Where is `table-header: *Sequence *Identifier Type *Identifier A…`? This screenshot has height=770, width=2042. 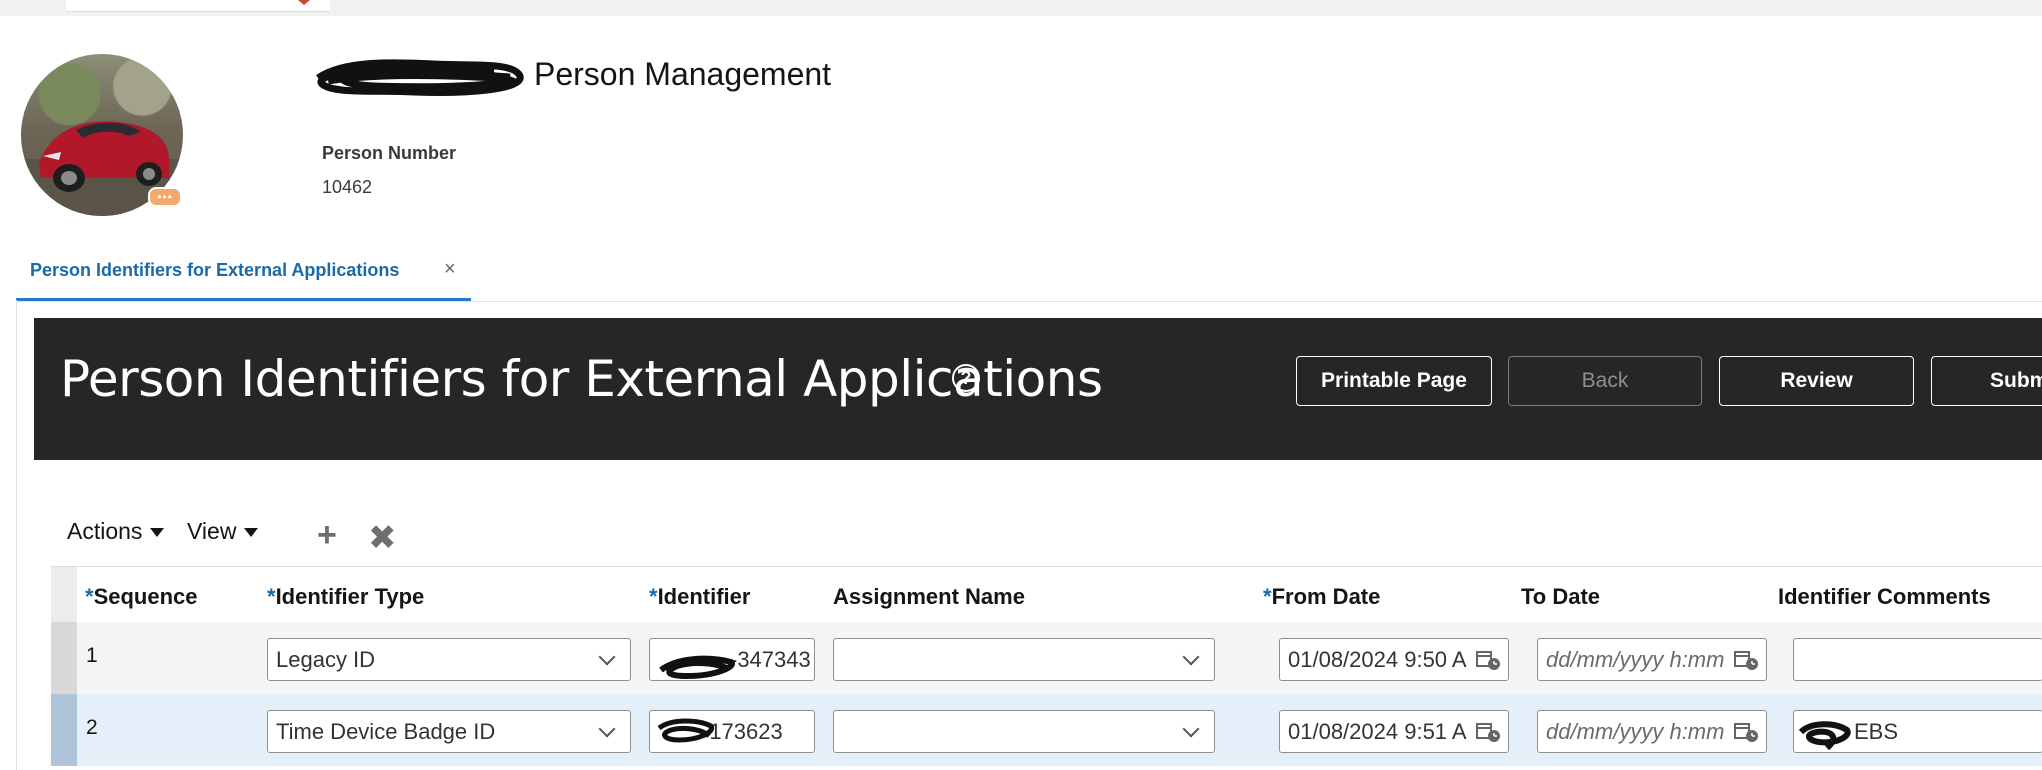
table-header: *Sequence *Identifier Type *Identifier A… is located at coordinates (1046, 594).